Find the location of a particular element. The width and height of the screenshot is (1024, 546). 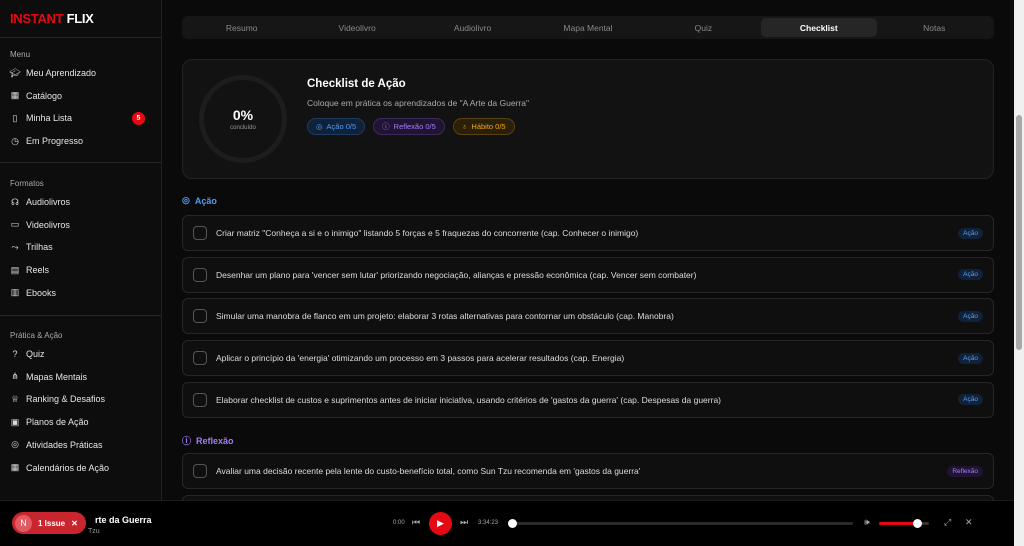

player-title: rte da Guerra is located at coordinates (123, 520).